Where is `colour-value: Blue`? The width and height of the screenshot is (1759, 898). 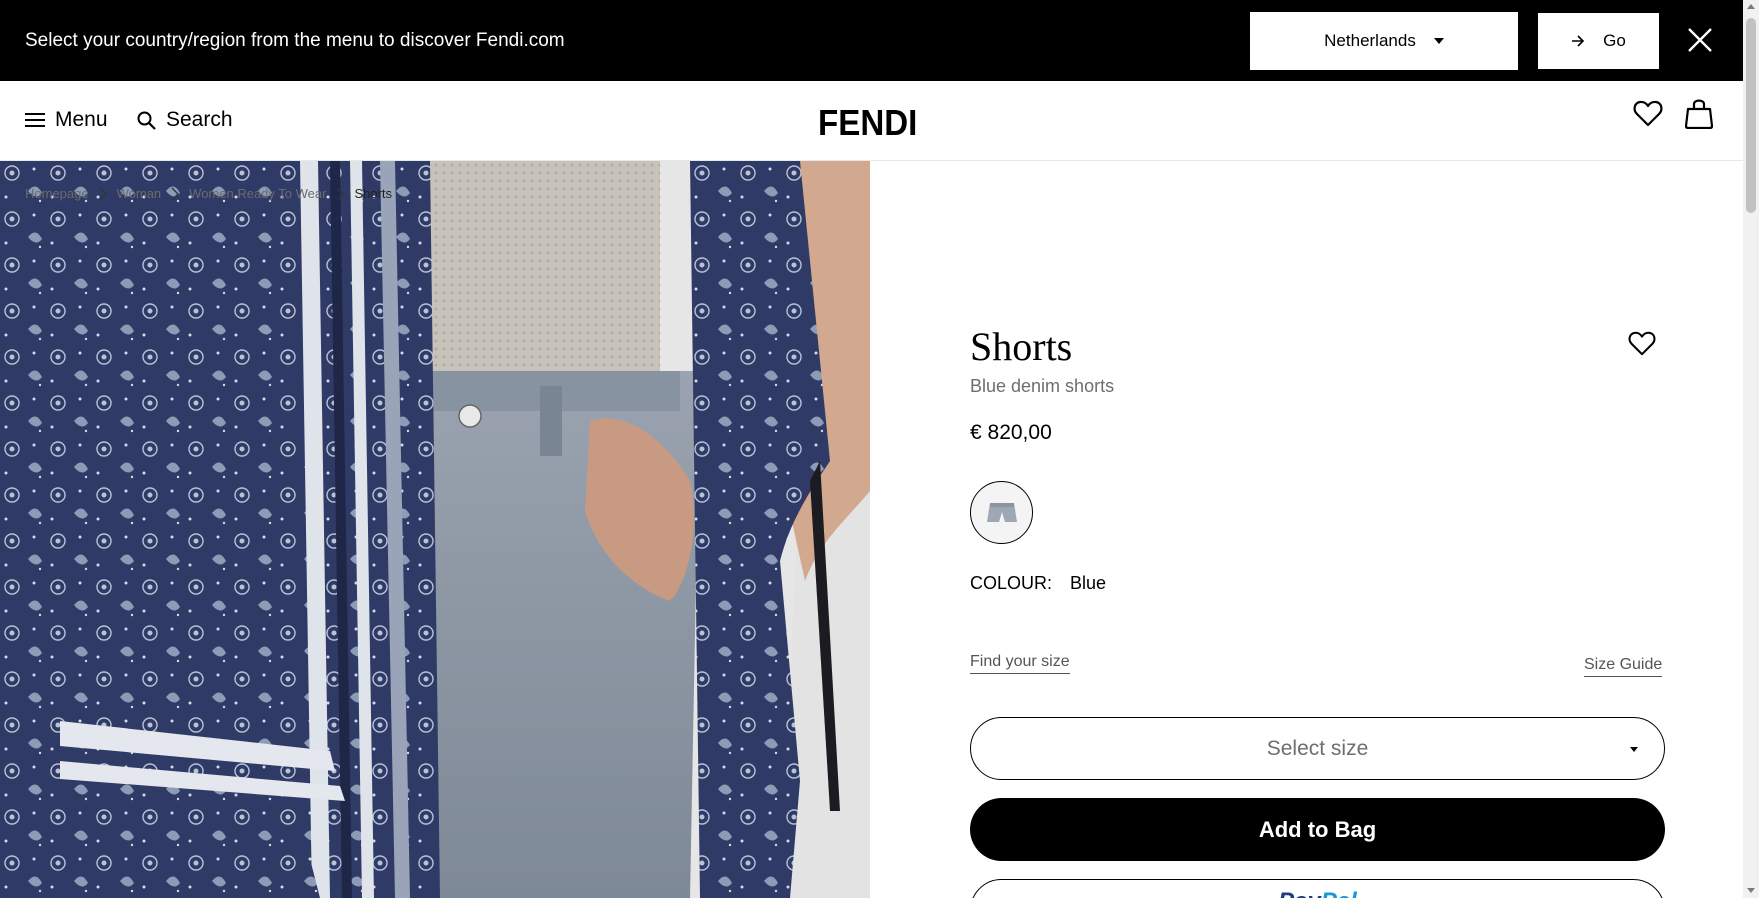
colour-value: Blue is located at coordinates (1088, 583).